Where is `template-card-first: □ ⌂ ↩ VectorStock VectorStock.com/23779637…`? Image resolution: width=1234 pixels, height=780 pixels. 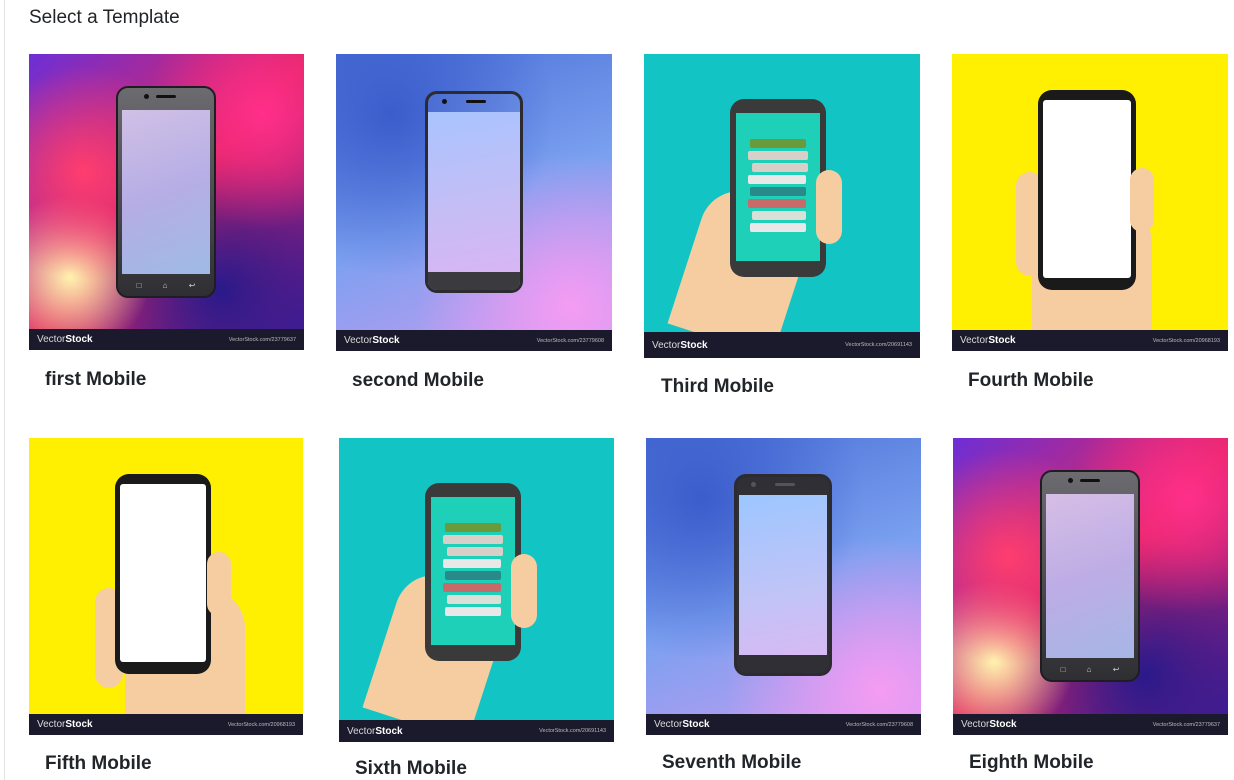
template-card-first: □ ⌂ ↩ VectorStock VectorStock.com/23779637… is located at coordinates (167, 226).